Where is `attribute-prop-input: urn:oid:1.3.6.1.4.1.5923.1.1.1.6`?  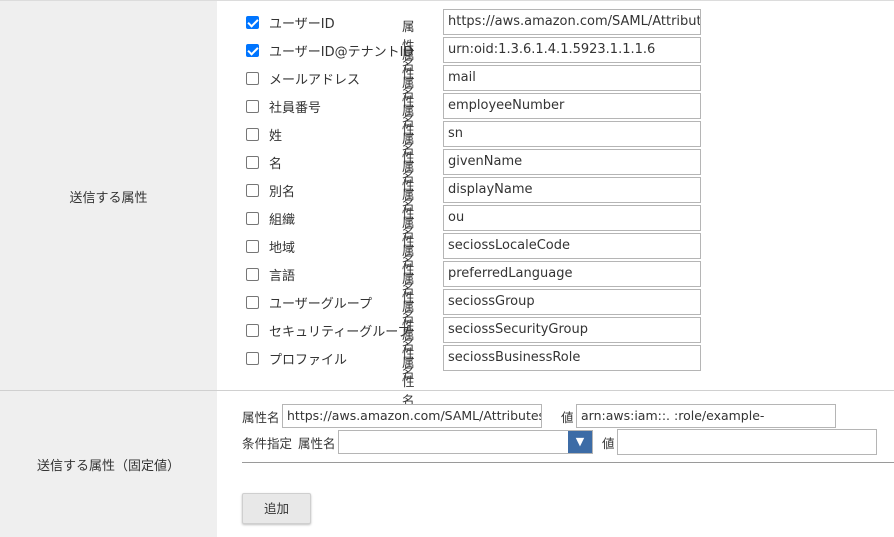
attribute-prop-input: urn:oid:1.3.6.1.4.1.5923.1.1.1.6 is located at coordinates (572, 50).